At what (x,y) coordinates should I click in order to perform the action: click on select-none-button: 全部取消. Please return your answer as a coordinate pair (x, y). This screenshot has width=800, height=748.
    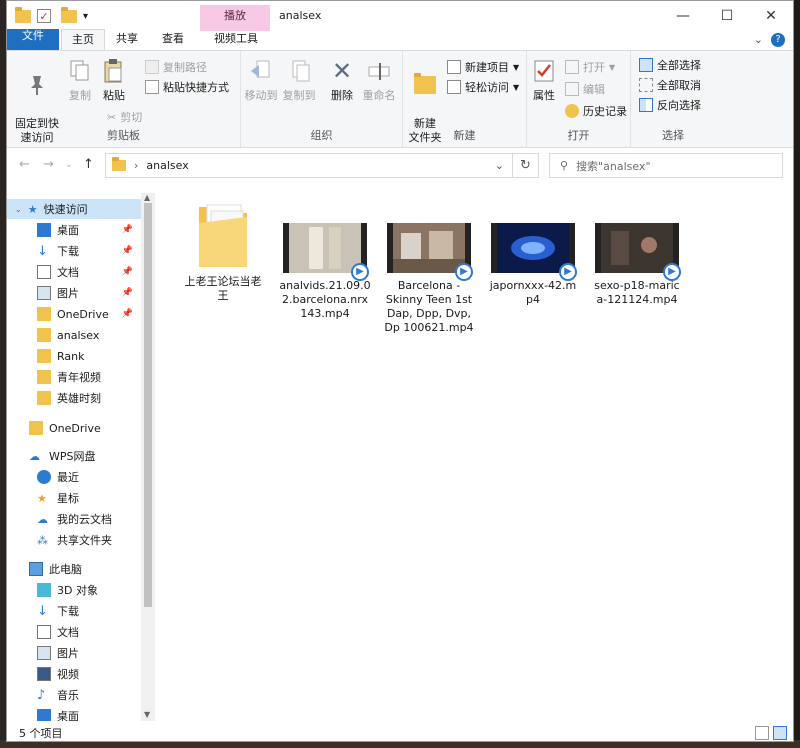
    Looking at the image, I should click on (670, 85).